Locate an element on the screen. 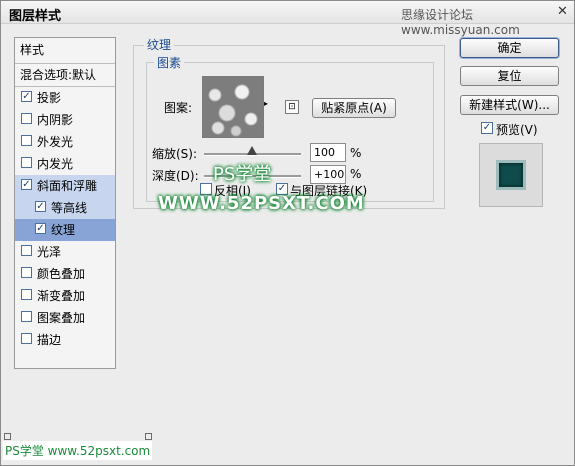  scale-unit: % is located at coordinates (356, 153).